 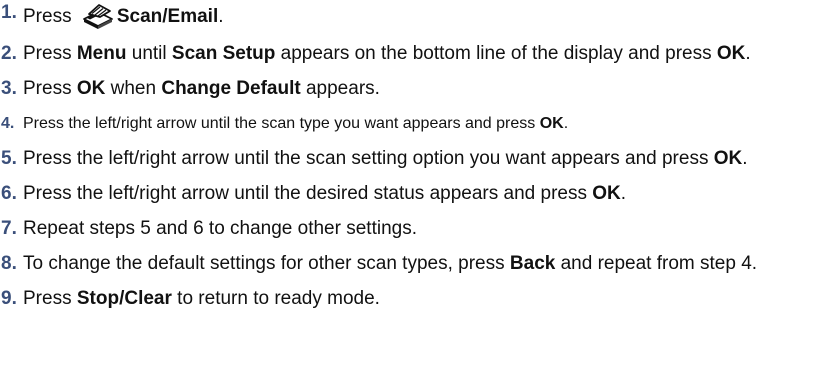 What do you see at coordinates (9, 193) in the screenshot?
I see `step-number: 6.` at bounding box center [9, 193].